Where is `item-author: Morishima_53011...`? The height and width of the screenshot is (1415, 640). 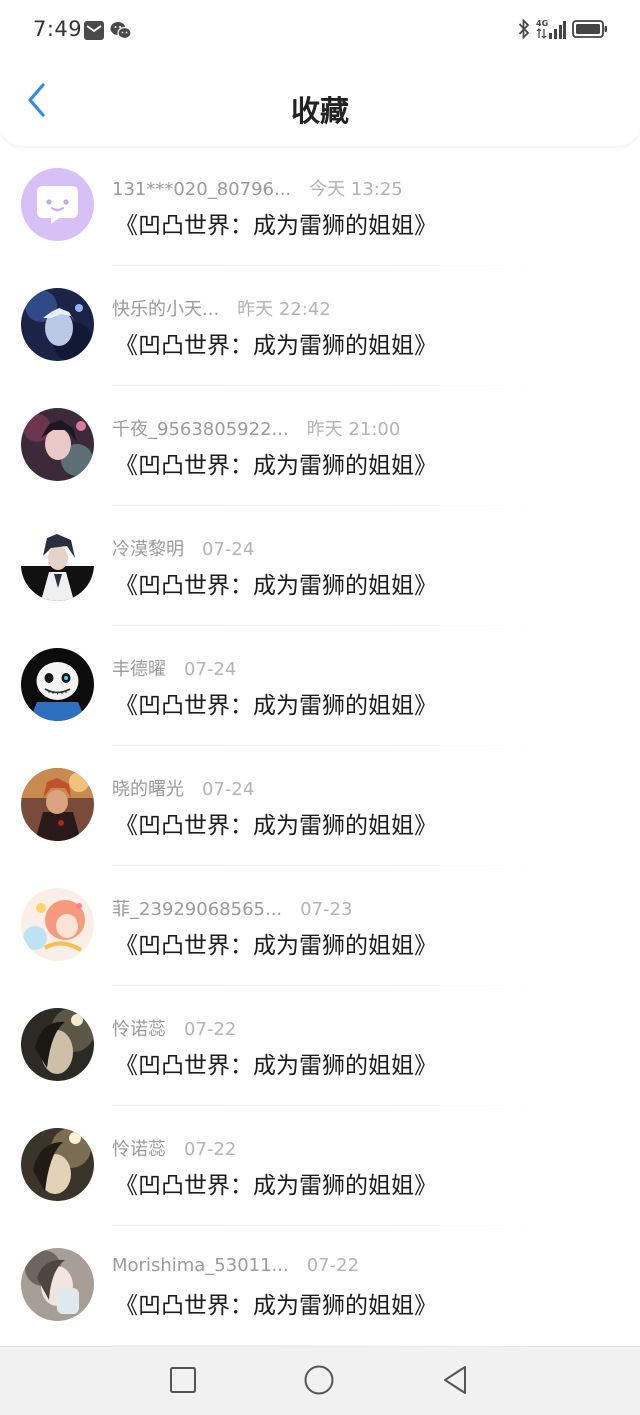
item-author: Morishima_53011... is located at coordinates (200, 1265).